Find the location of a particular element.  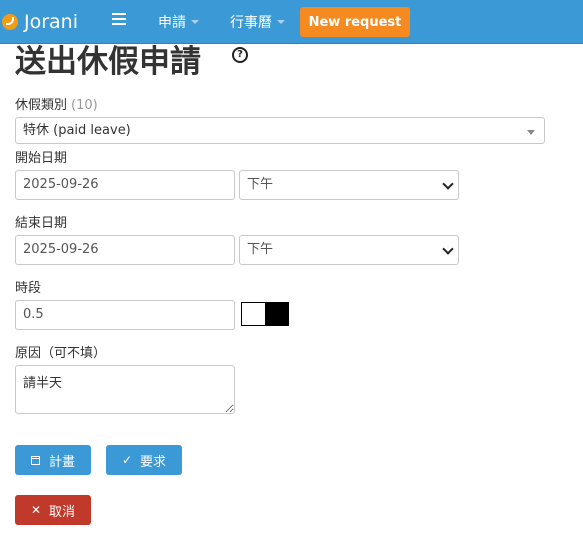

menu-requests-label: 申請 is located at coordinates (172, 22).